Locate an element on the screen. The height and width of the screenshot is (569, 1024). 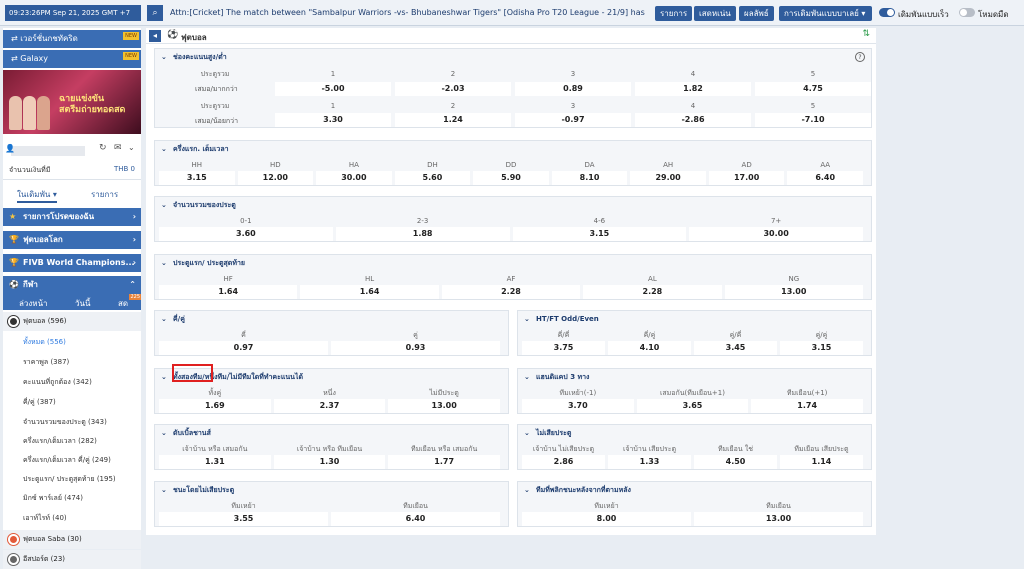
odds-cell: 2.37 is located at coordinates (329, 406).